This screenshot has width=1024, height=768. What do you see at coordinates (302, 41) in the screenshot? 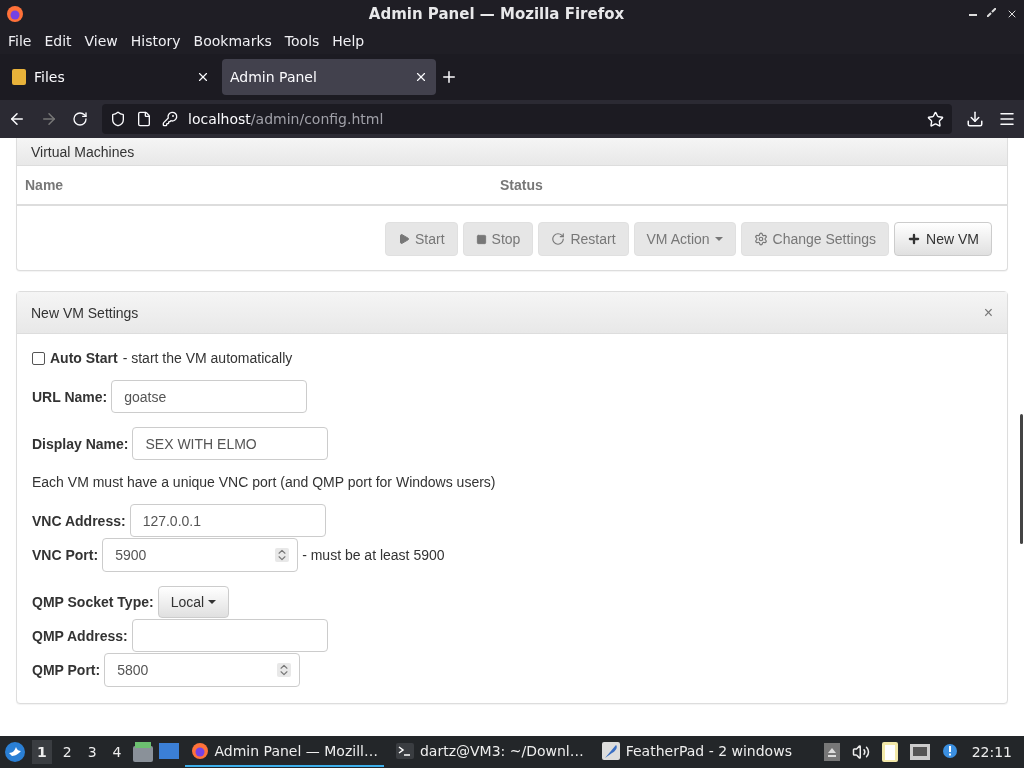
I see `menu-item: Tools` at bounding box center [302, 41].